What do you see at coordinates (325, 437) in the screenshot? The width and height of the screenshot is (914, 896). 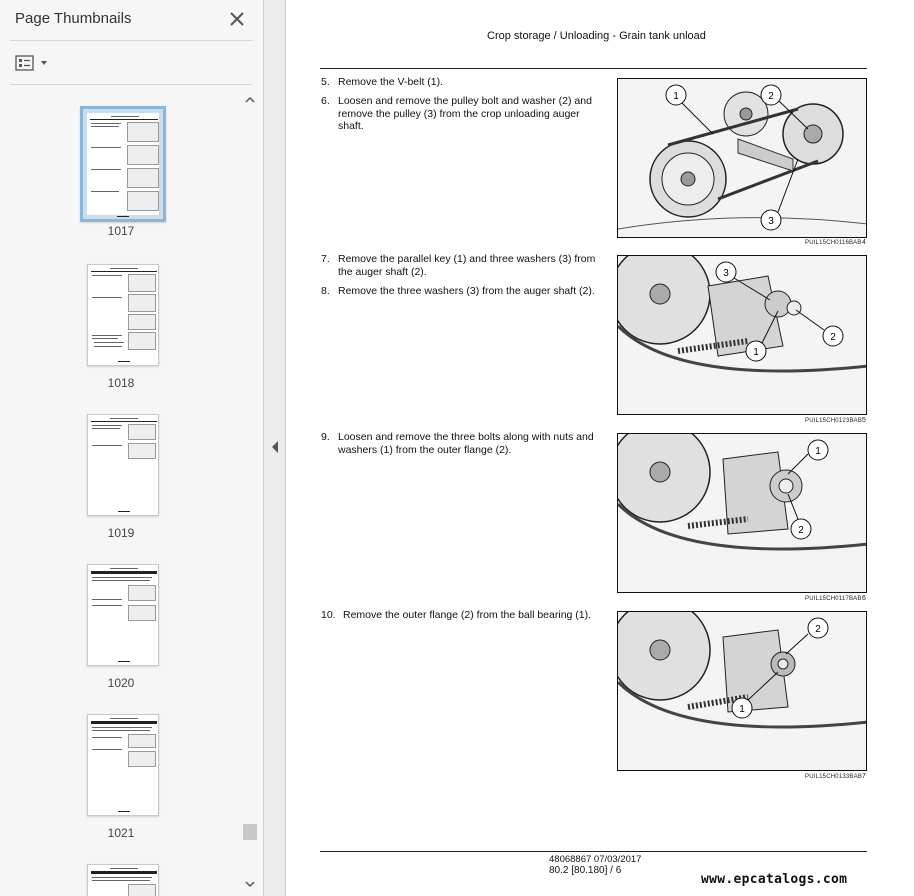 I see `step-number: 9.` at bounding box center [325, 437].